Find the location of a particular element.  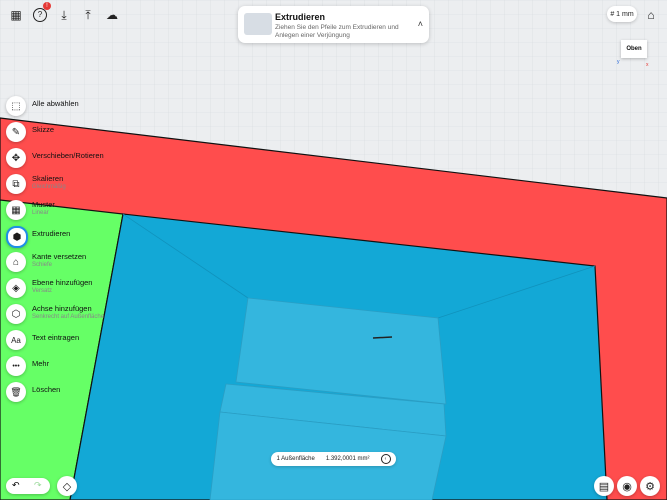

small-edge-mark is located at coordinates (382, 337).